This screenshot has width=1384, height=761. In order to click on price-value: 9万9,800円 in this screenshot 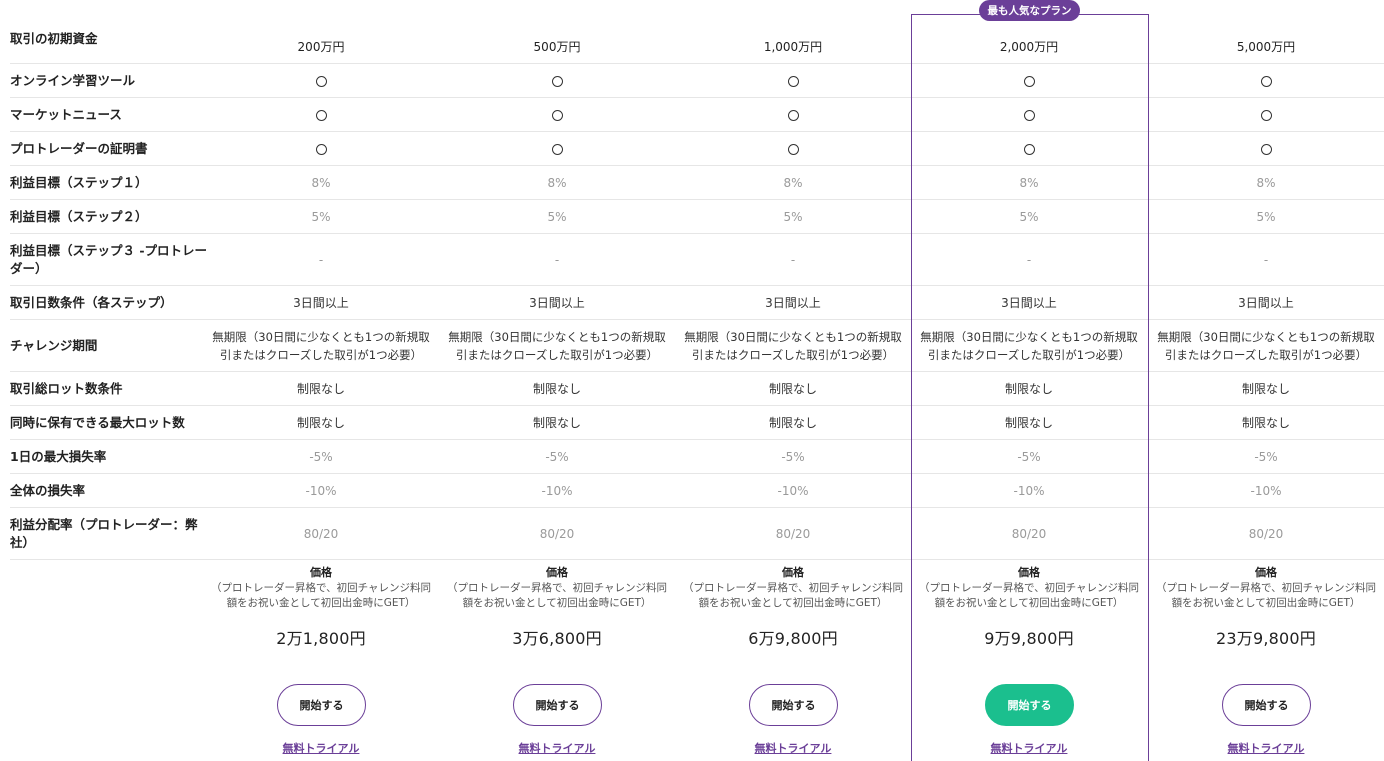, I will do `click(1029, 638)`.